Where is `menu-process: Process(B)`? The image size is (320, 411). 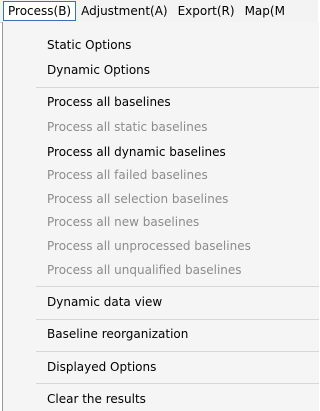 menu-process: Process(B) is located at coordinates (40, 11).